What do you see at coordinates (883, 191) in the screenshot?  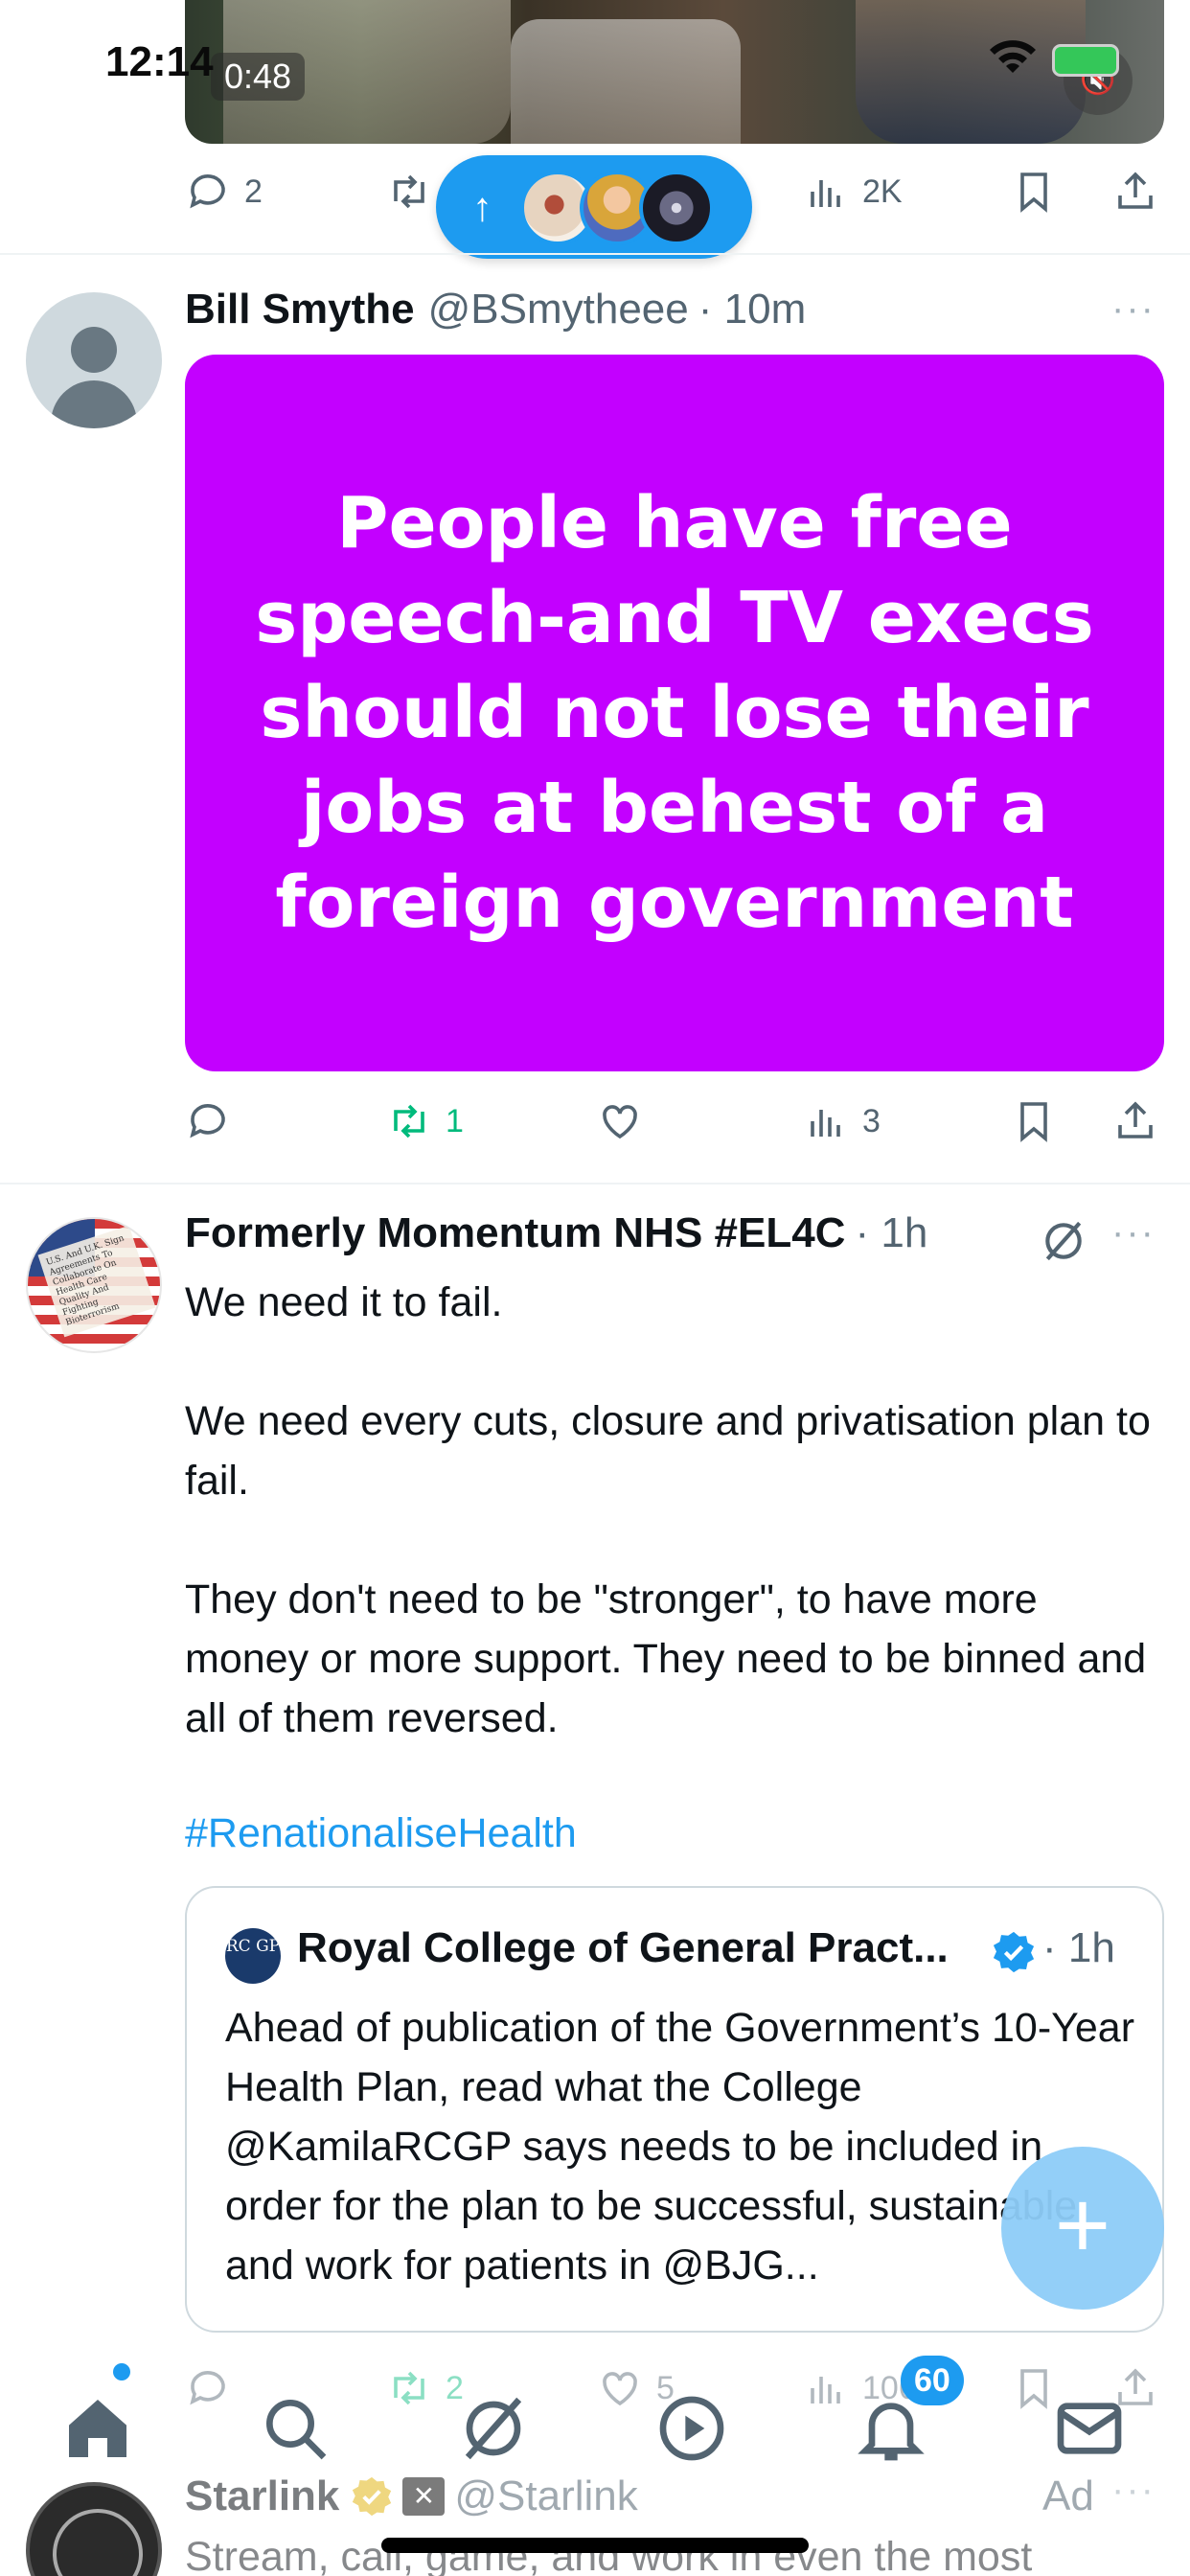 I see `views-count: 2K` at bounding box center [883, 191].